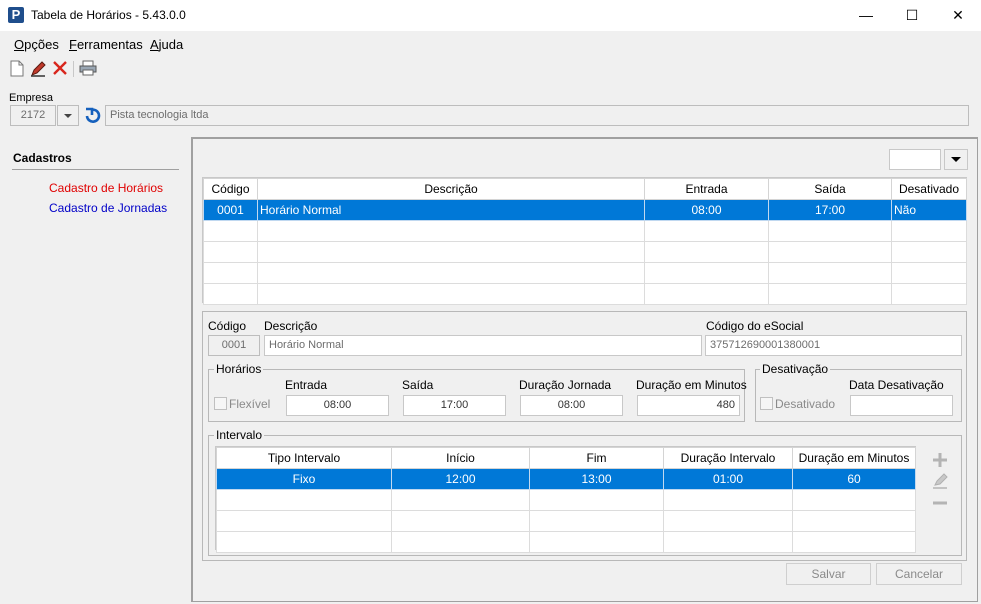  I want to click on remove-intervalo-button, so click(940, 503).